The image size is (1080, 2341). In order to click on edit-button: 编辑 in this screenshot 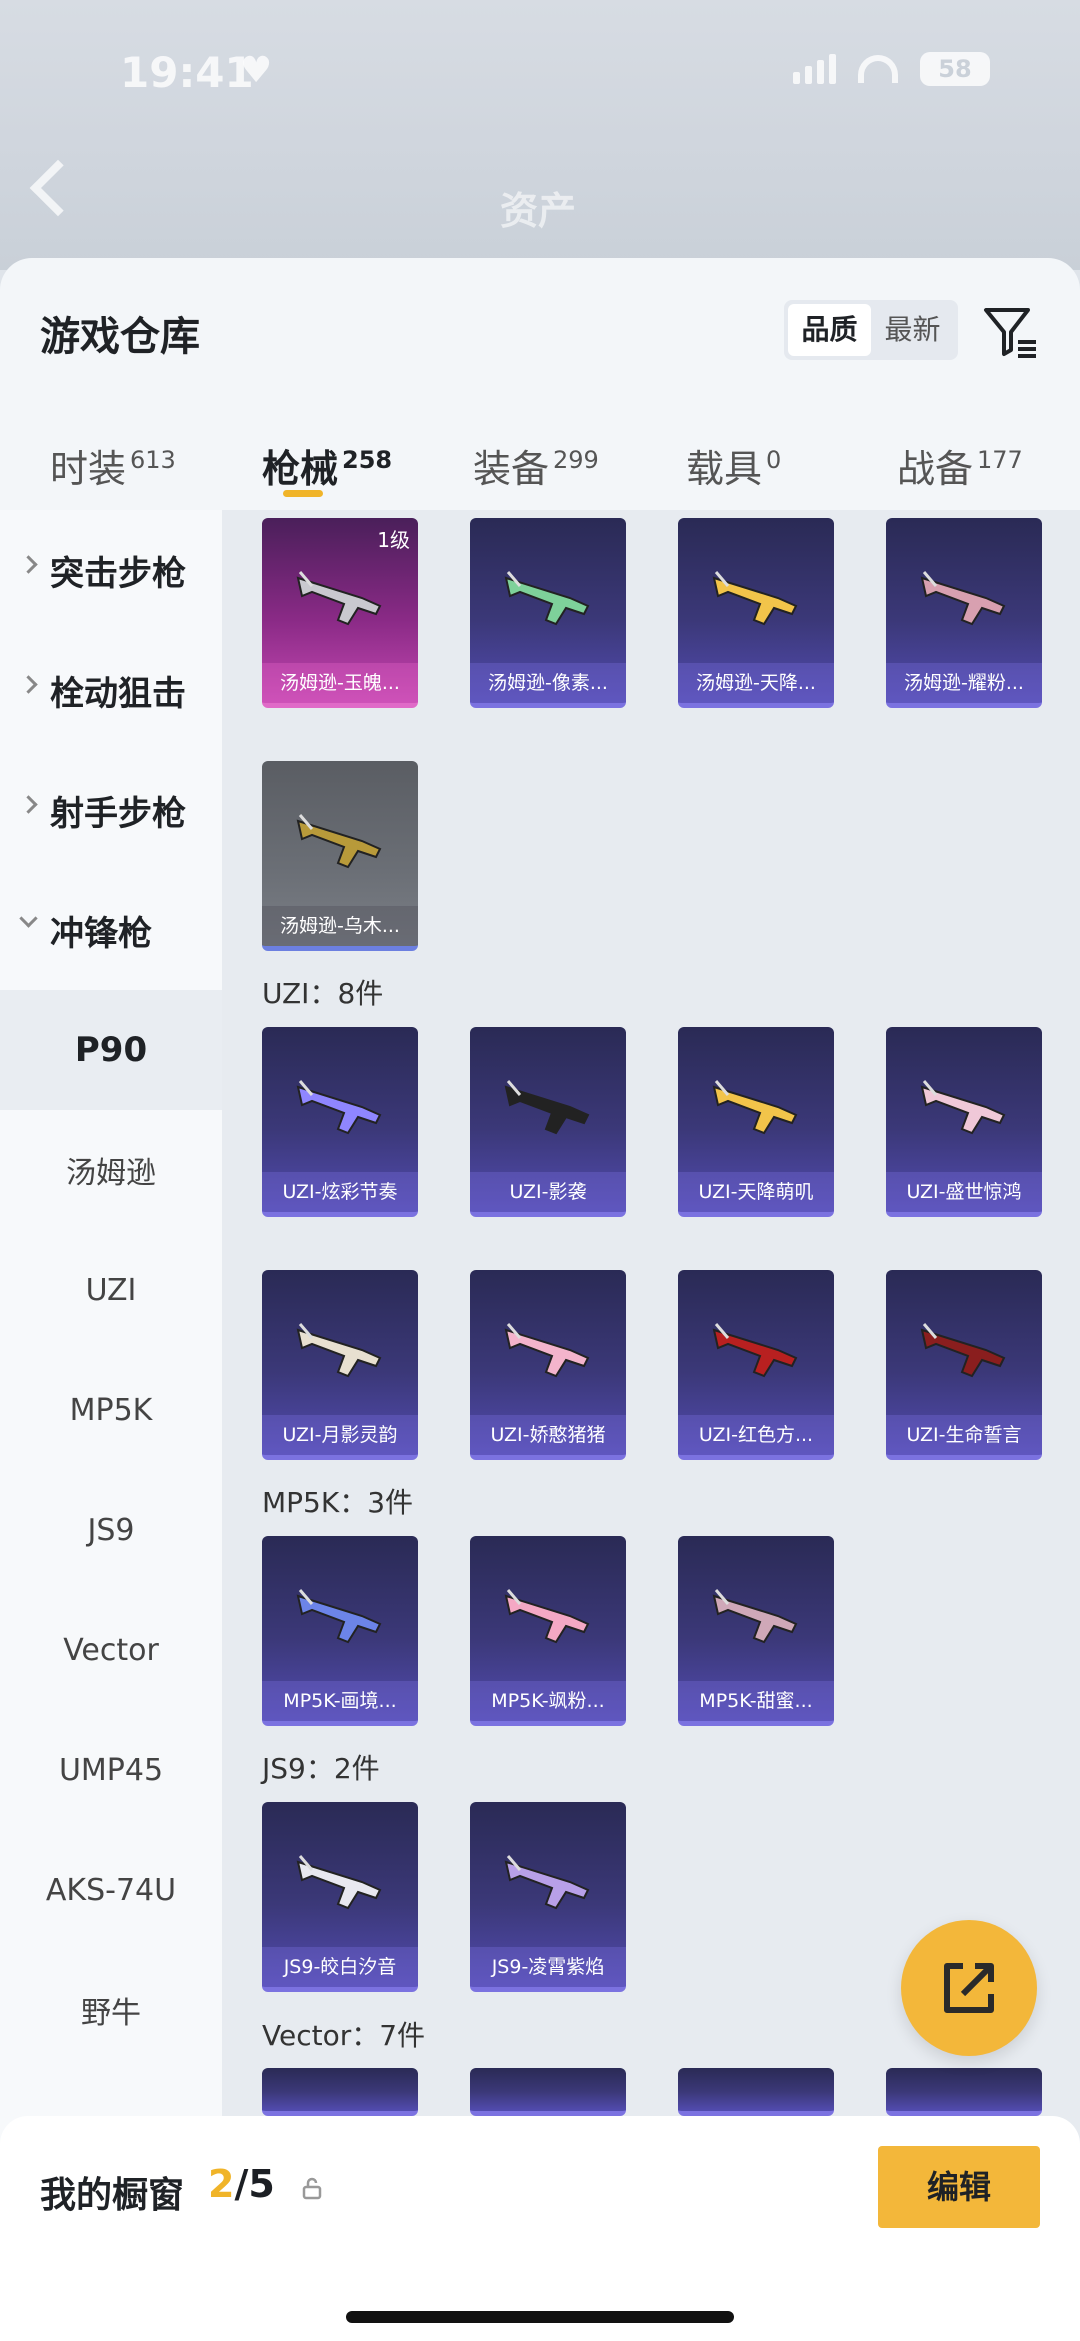, I will do `click(959, 2187)`.